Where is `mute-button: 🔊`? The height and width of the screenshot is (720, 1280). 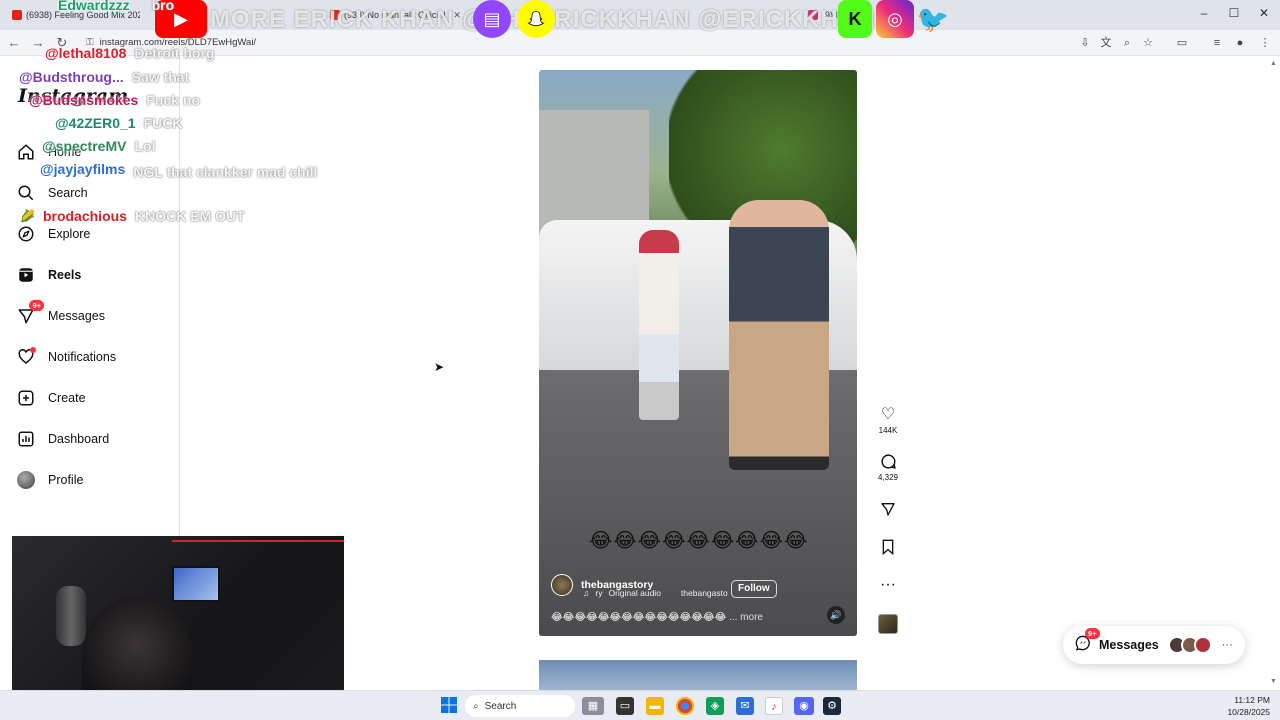
mute-button: 🔊 is located at coordinates (836, 615).